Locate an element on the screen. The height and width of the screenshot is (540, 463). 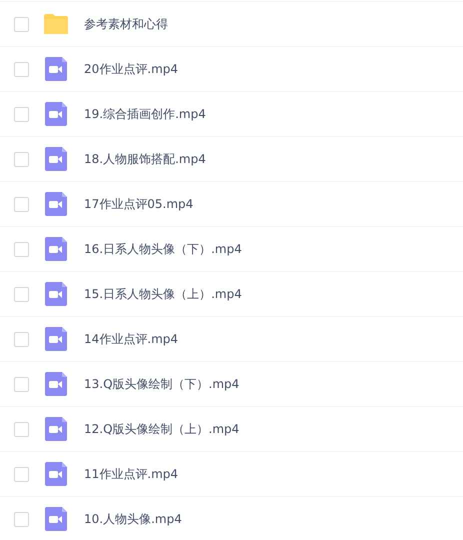
file-name: 参考素材和心得 is located at coordinates (126, 24).